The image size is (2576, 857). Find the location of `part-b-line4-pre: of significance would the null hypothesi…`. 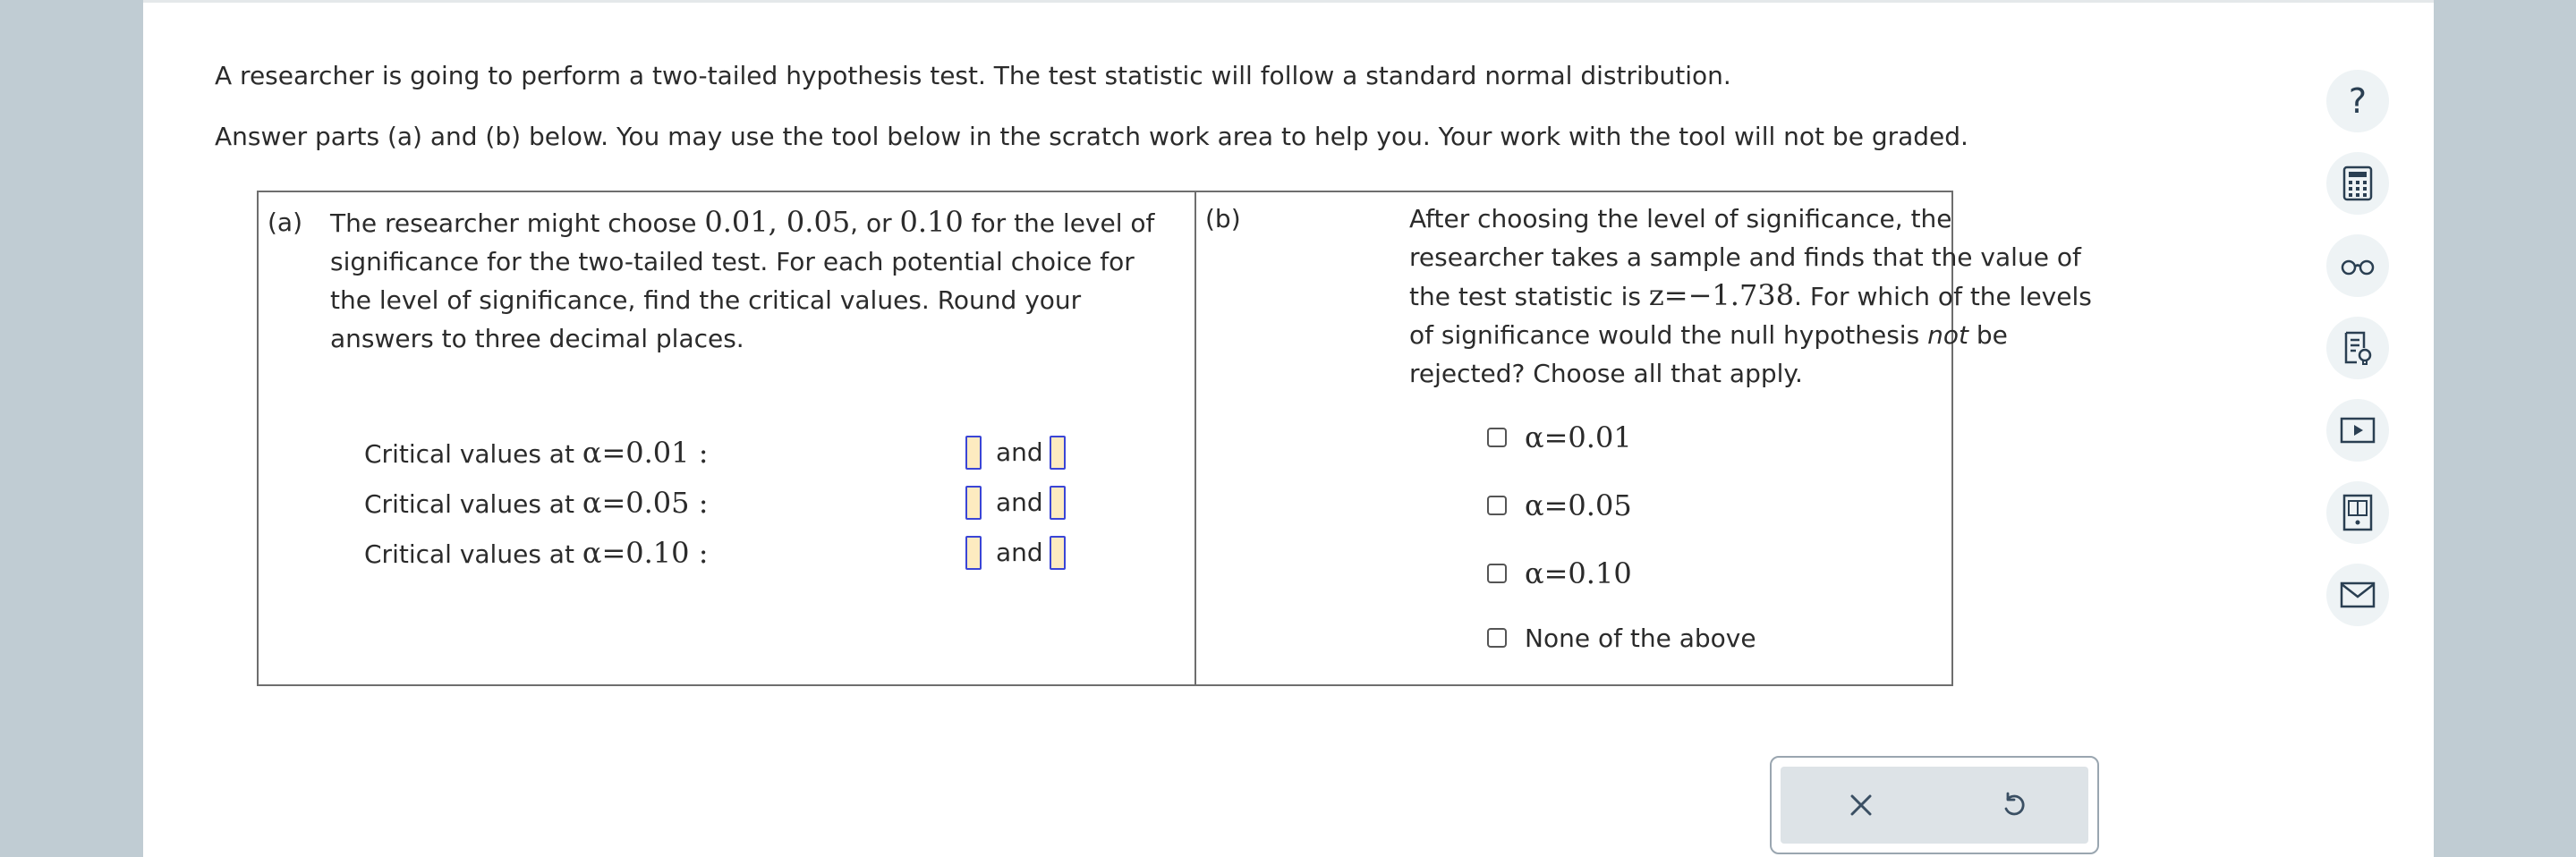

part-b-line4-pre: of significance would the null hypothesi… is located at coordinates (1668, 335).